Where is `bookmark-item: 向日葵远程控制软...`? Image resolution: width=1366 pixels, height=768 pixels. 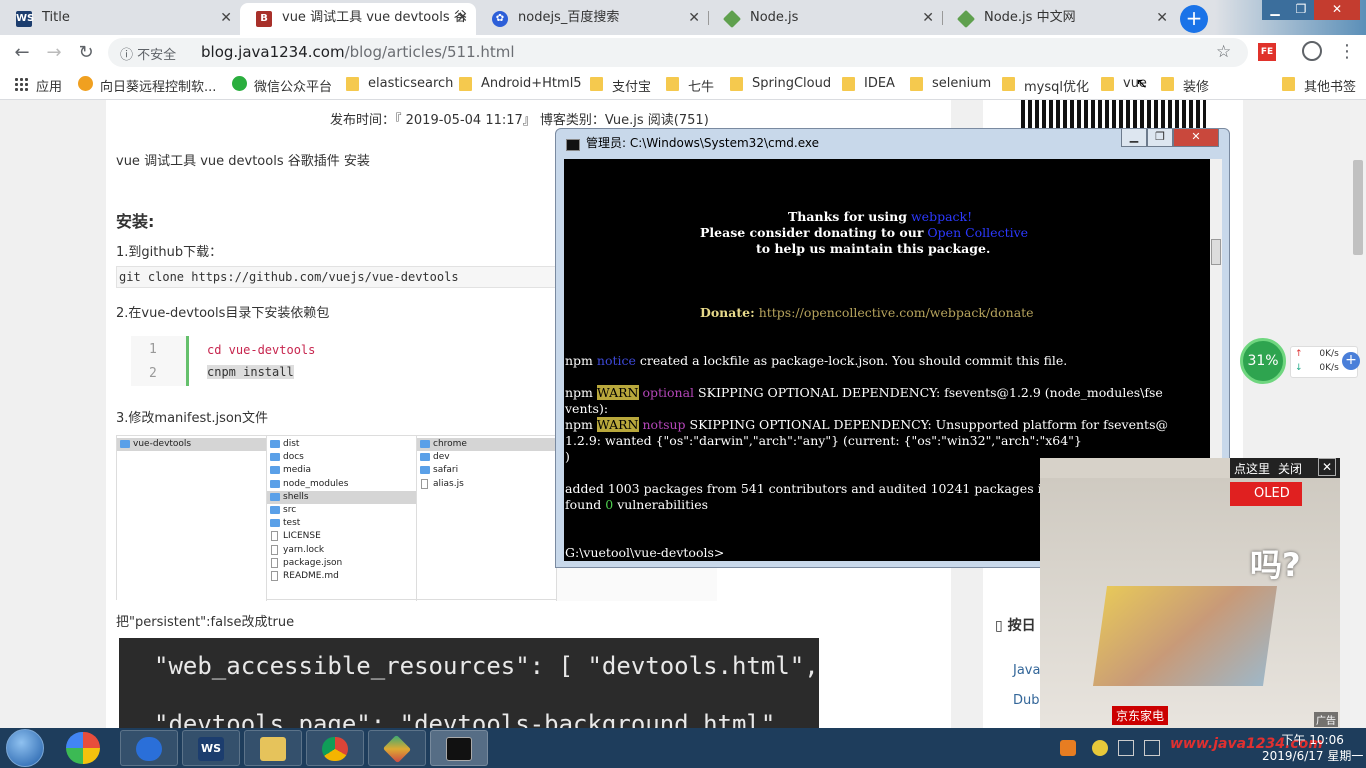 bookmark-item: 向日葵远程控制软... is located at coordinates (147, 85).